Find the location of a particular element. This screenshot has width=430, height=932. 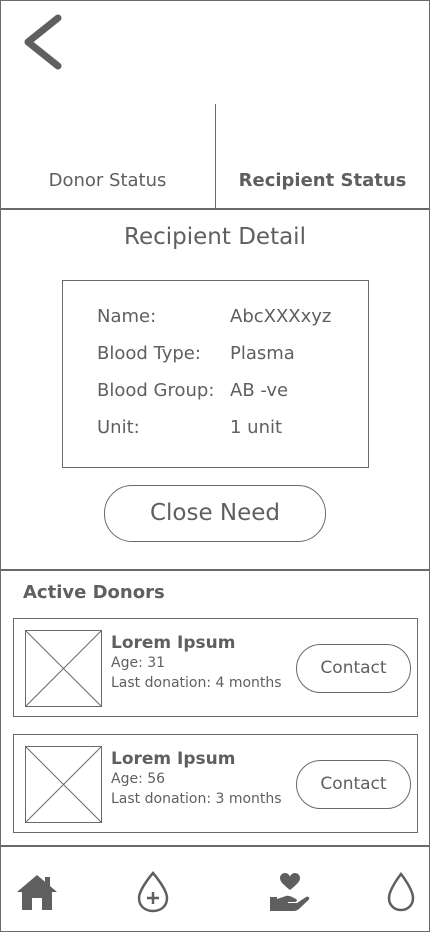

detail-value: 1 unit is located at coordinates (256, 427).